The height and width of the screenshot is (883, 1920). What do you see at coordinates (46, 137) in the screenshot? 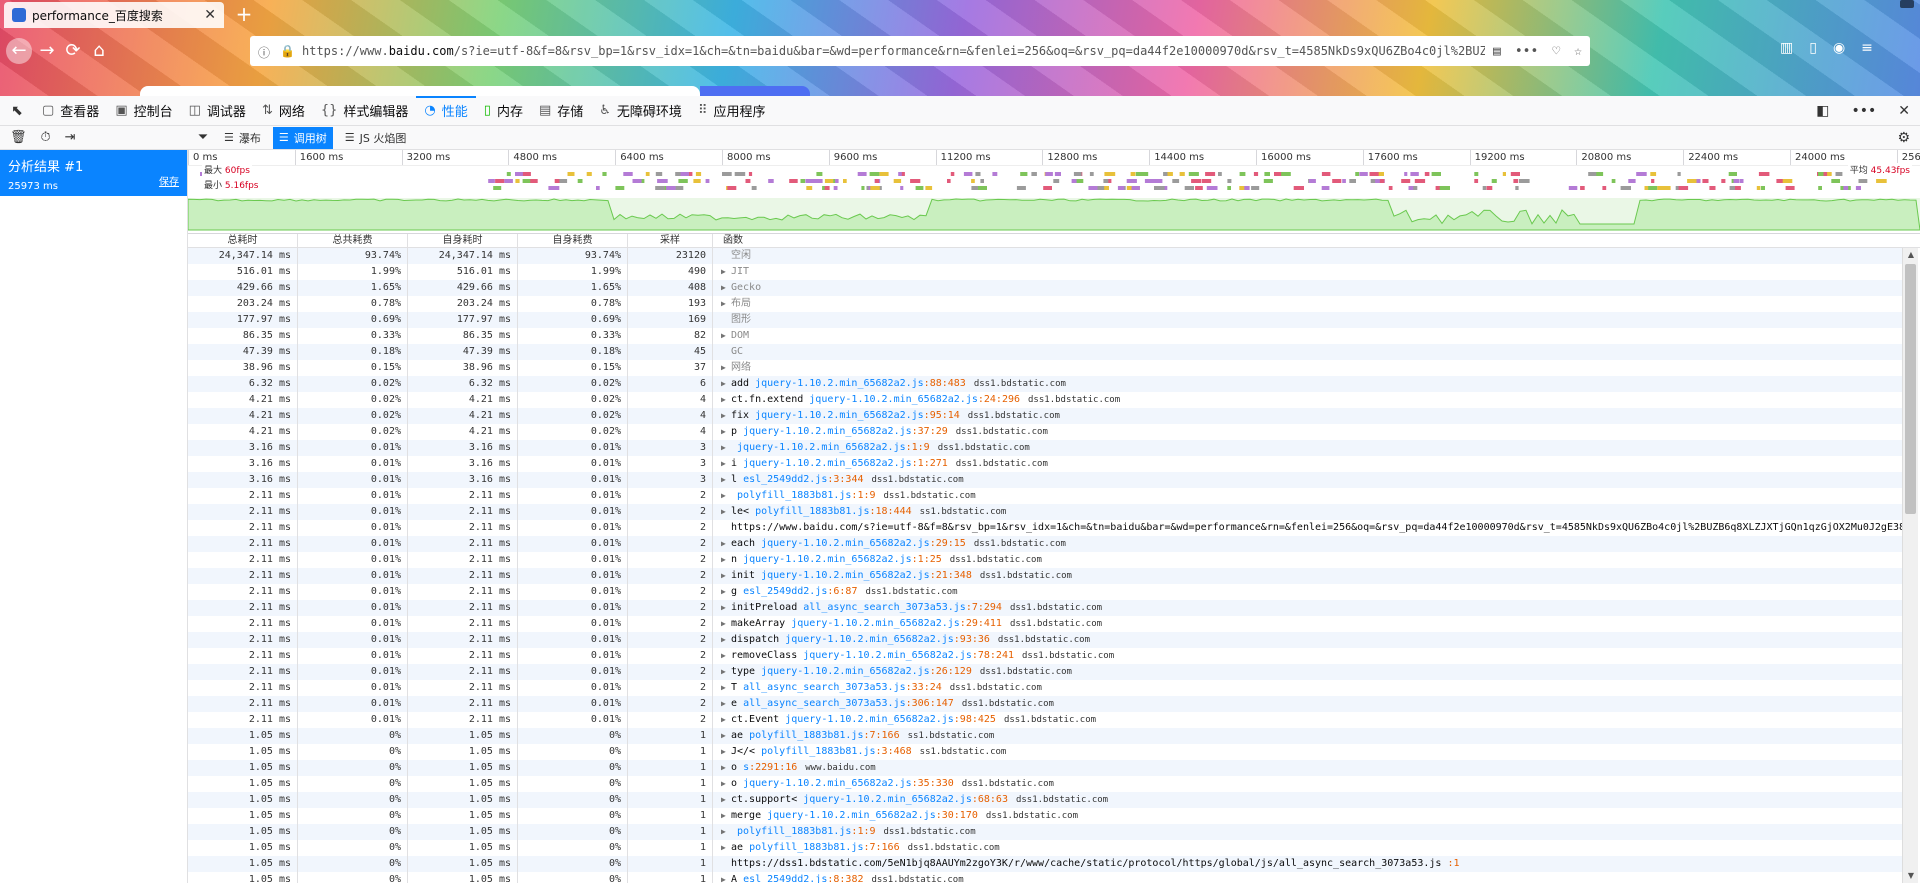
I see `record-stopwatch-icon: ⏱` at bounding box center [46, 137].